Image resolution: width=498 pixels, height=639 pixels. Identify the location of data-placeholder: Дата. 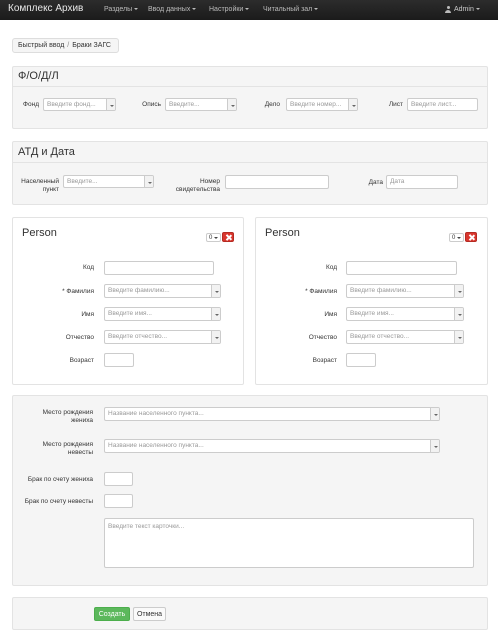
(397, 181).